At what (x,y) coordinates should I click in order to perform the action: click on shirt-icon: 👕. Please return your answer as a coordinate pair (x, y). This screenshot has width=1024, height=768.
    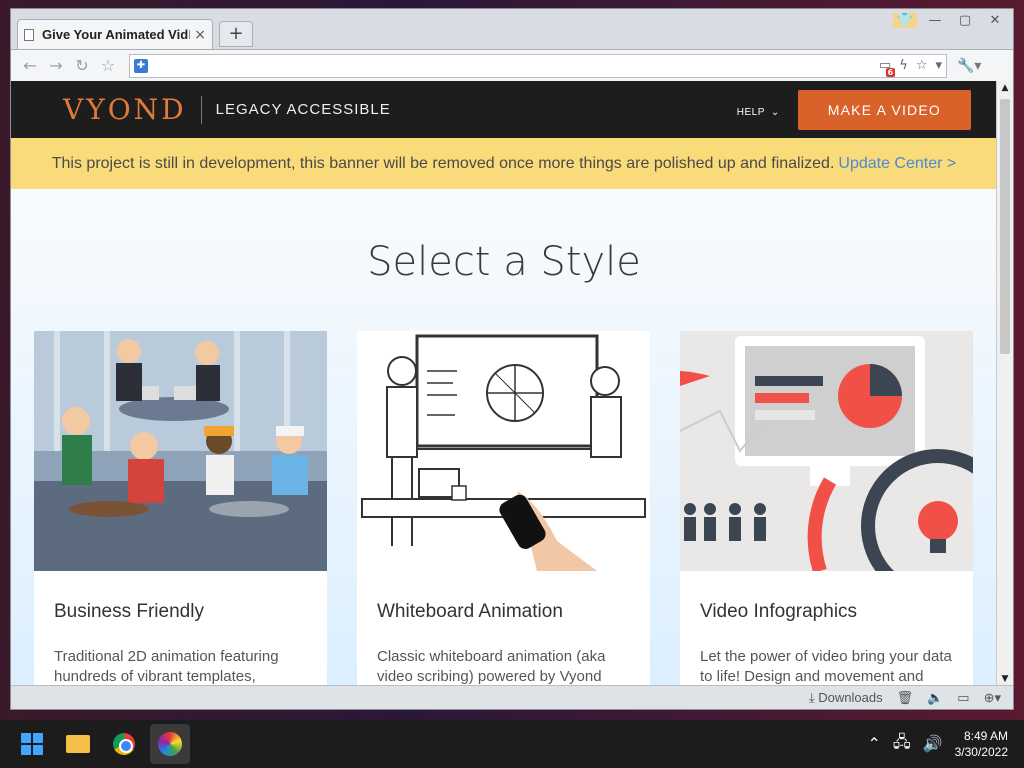
    Looking at the image, I should click on (905, 20).